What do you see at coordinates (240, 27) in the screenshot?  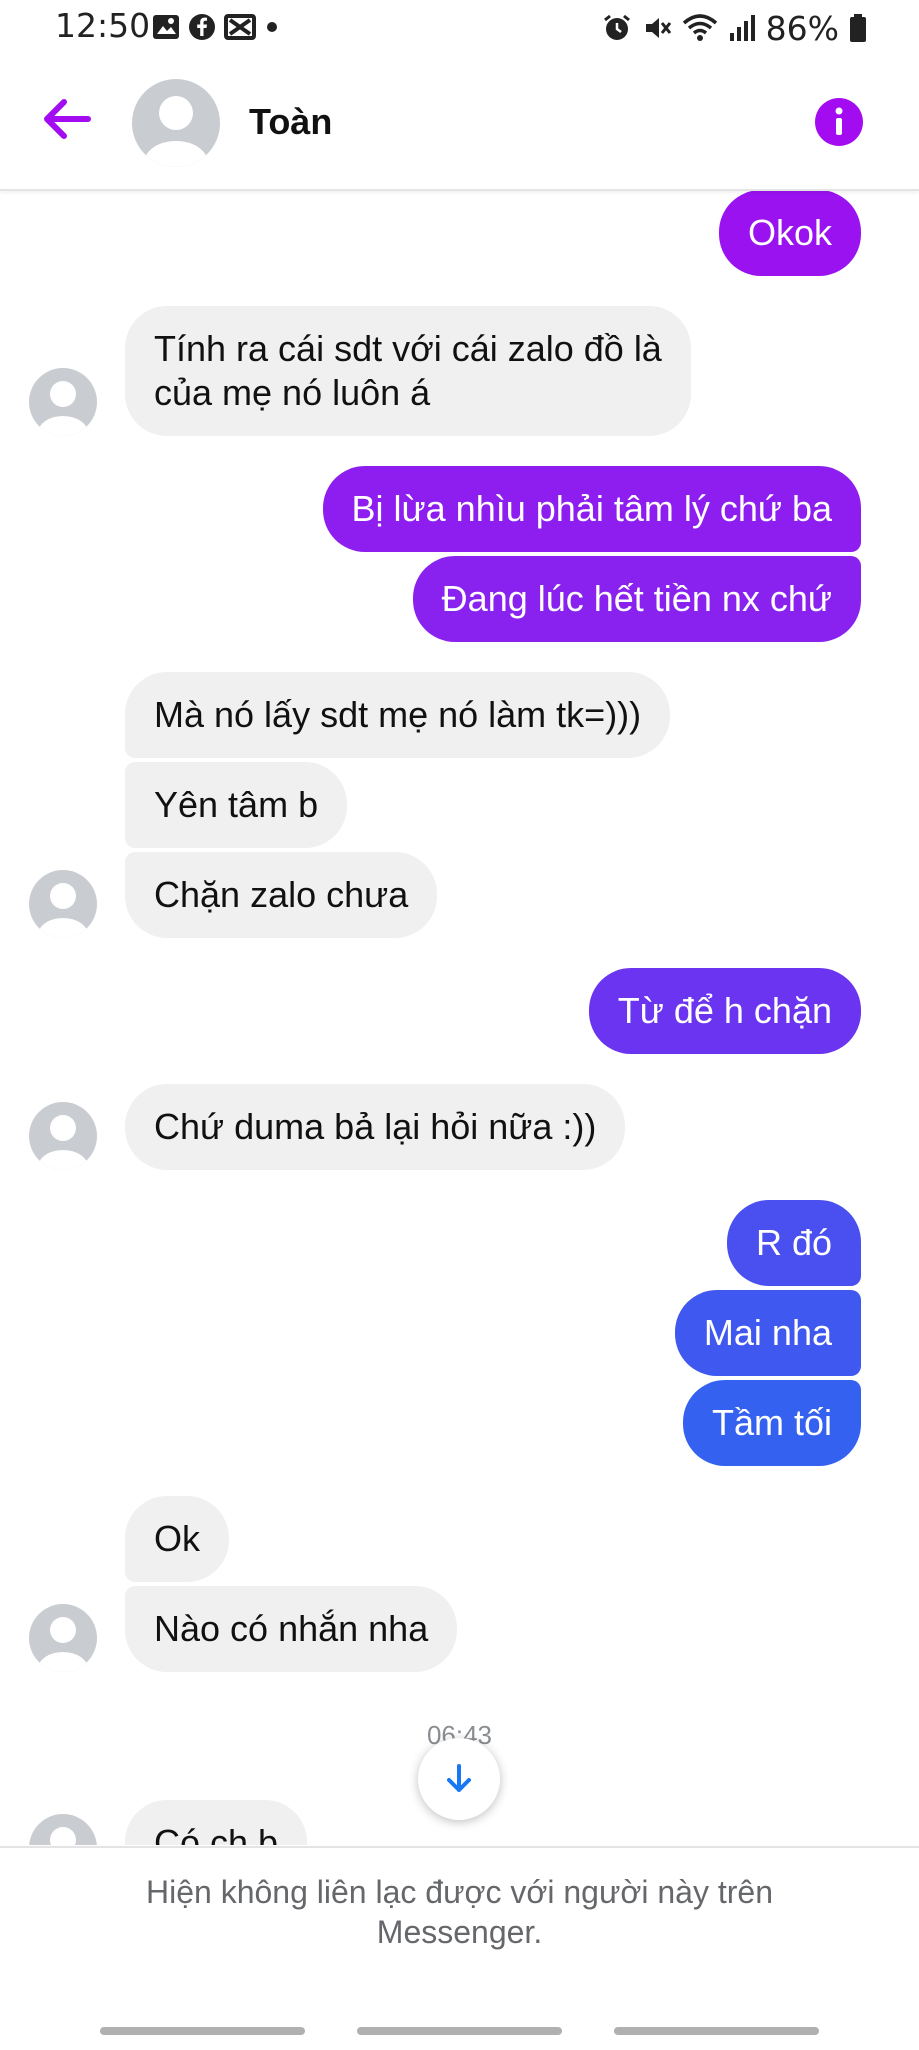 I see `capcut-icon` at bounding box center [240, 27].